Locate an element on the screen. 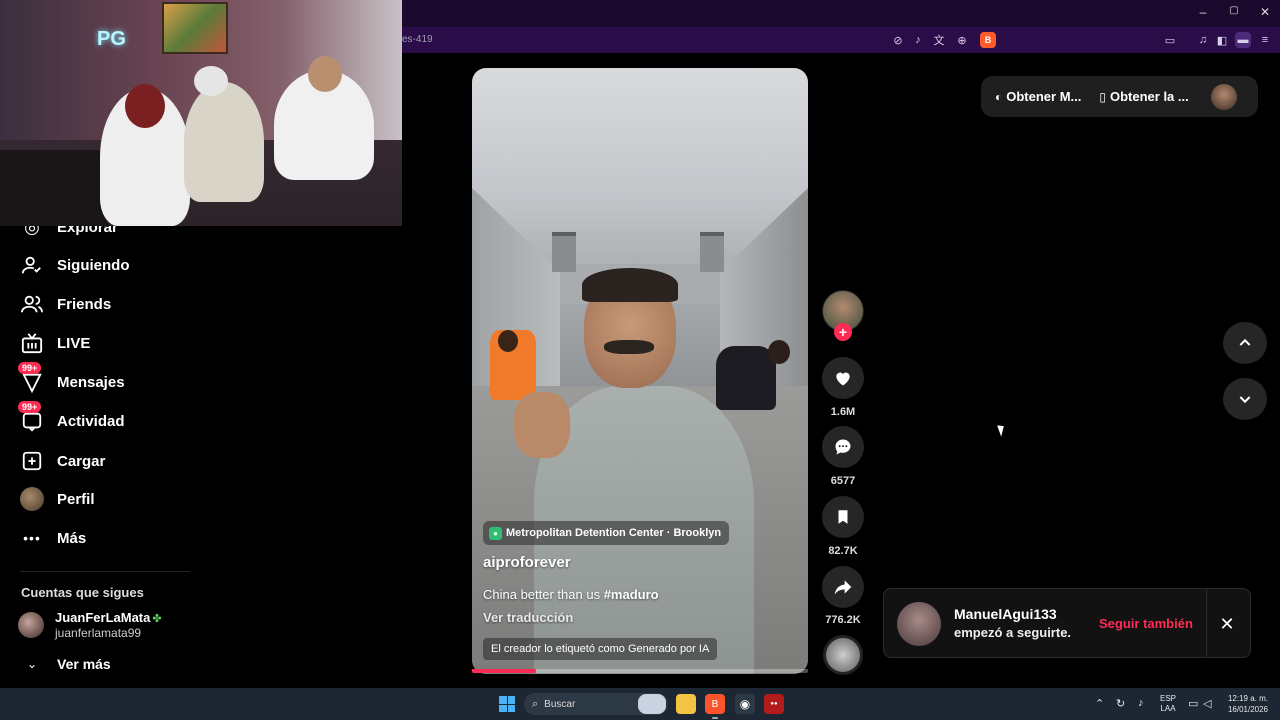 This screenshot has width=1280, height=720. sidebar-item-label: Actividad is located at coordinates (91, 421).